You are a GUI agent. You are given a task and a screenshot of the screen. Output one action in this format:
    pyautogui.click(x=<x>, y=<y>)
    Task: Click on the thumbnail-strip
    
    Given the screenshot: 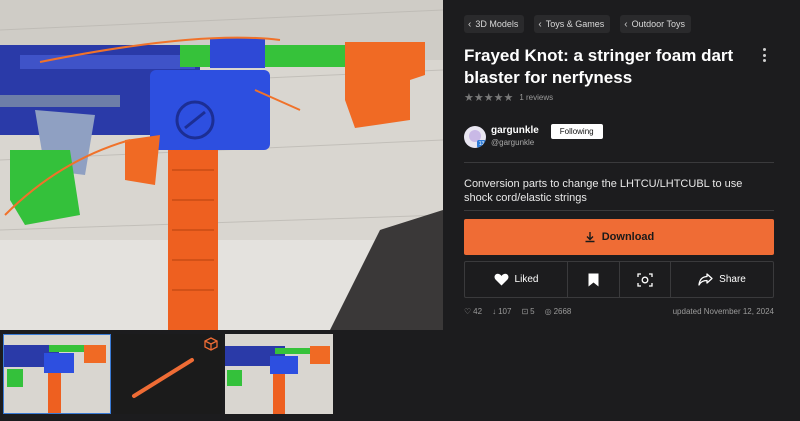 What is the action you would take?
    pyautogui.click(x=221, y=377)
    